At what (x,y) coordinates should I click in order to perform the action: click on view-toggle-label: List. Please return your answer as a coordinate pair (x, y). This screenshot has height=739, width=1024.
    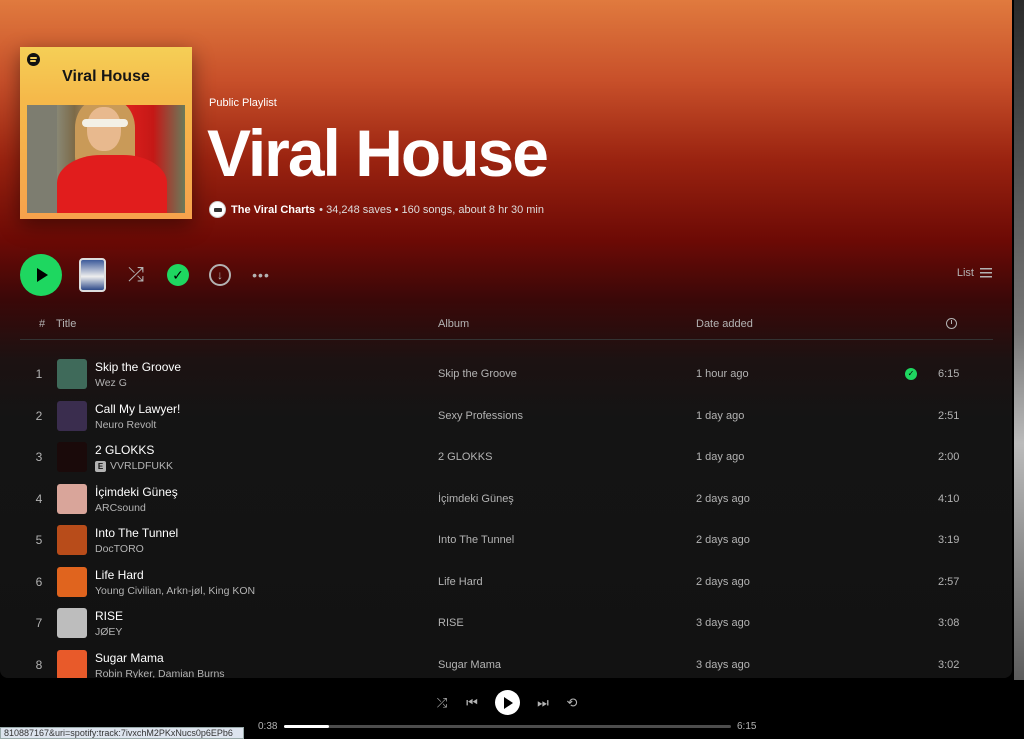
    Looking at the image, I should click on (965, 273).